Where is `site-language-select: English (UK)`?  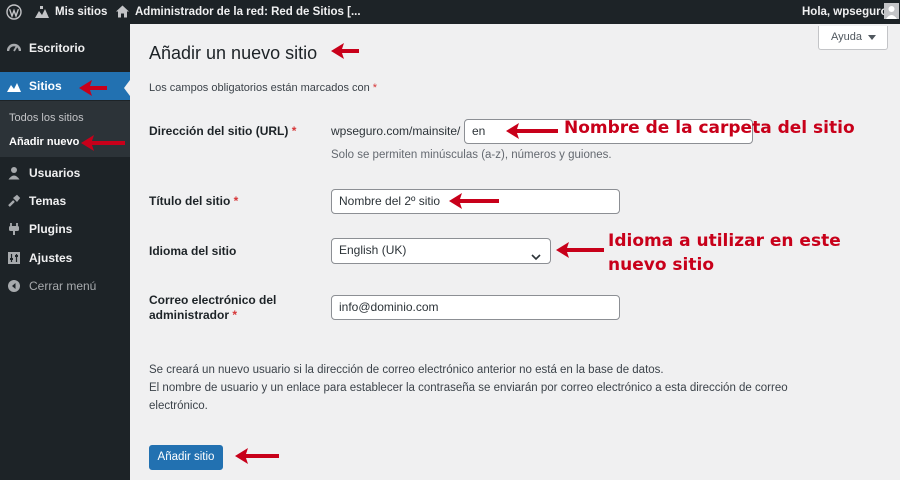
site-language-select: English (UK) is located at coordinates (441, 251).